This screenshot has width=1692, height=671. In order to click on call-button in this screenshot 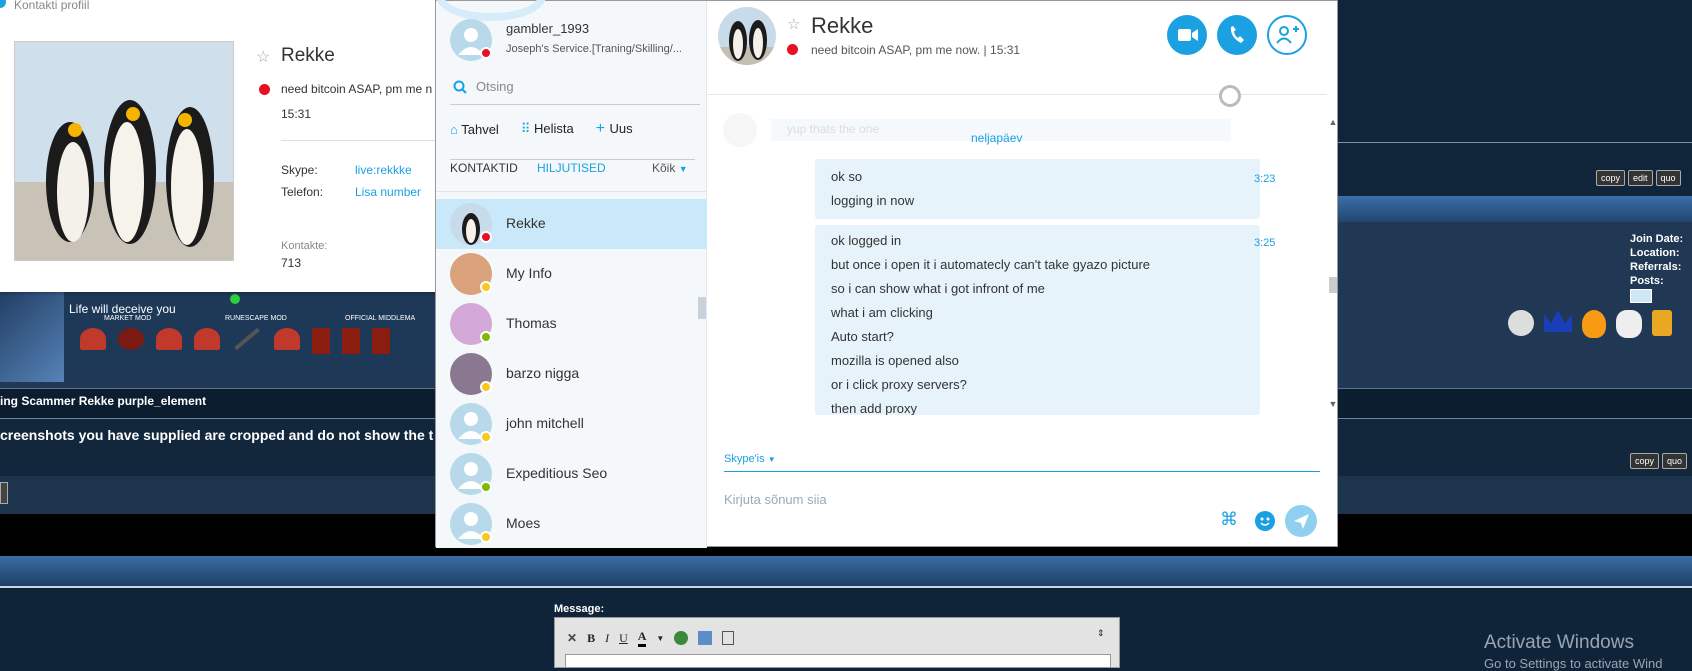, I will do `click(1237, 35)`.